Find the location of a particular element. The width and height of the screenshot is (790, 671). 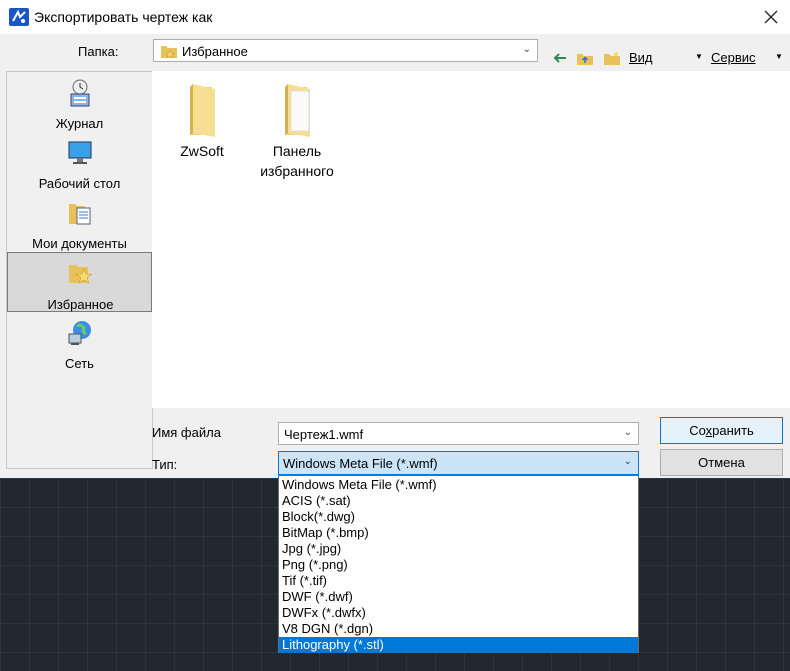

desktop-icon is located at coordinates (80, 152).